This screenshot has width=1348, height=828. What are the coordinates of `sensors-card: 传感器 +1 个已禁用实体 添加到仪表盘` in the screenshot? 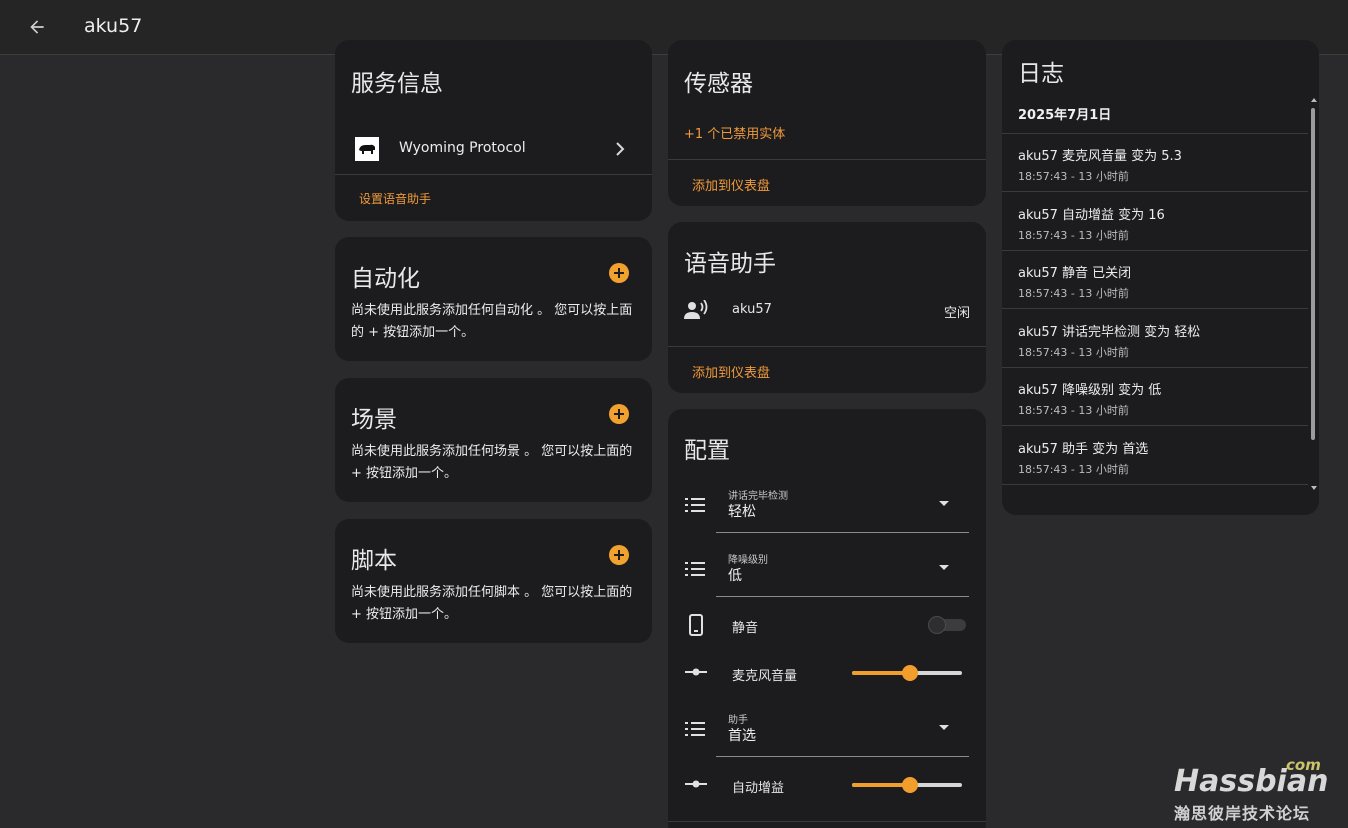 It's located at (827, 123).